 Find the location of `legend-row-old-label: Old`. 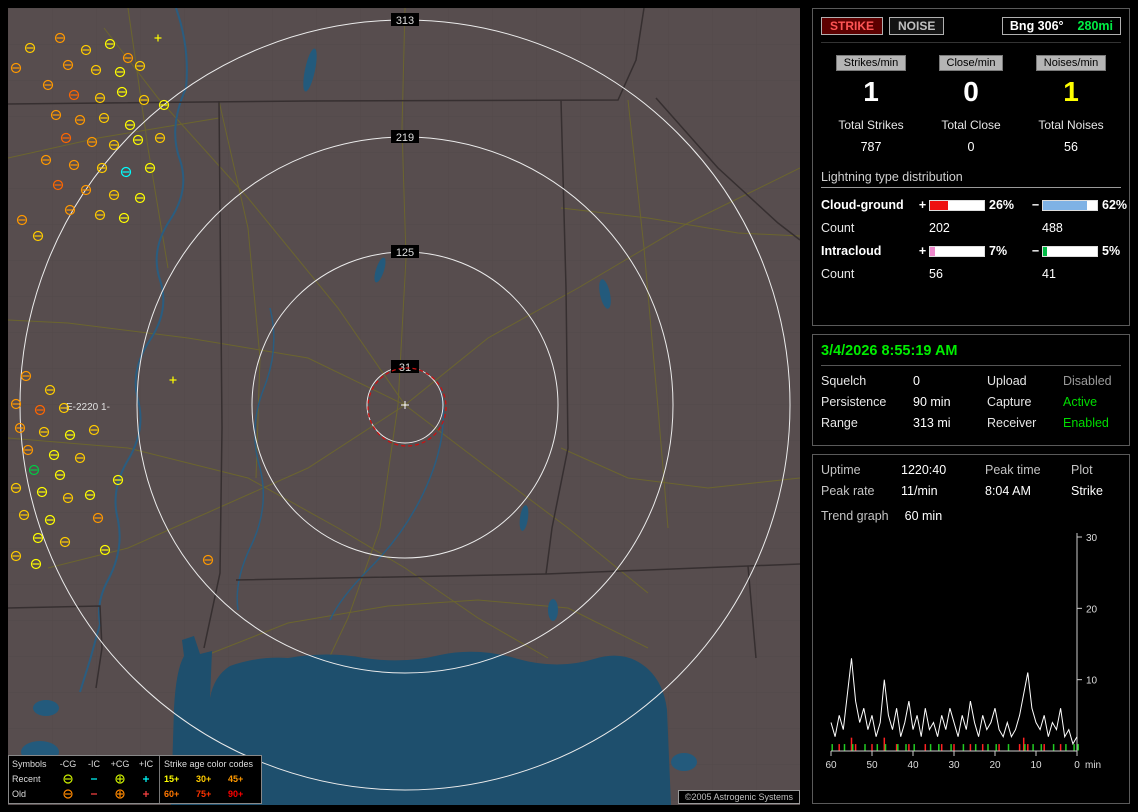

legend-row-old-label: Old is located at coordinates (19, 793).